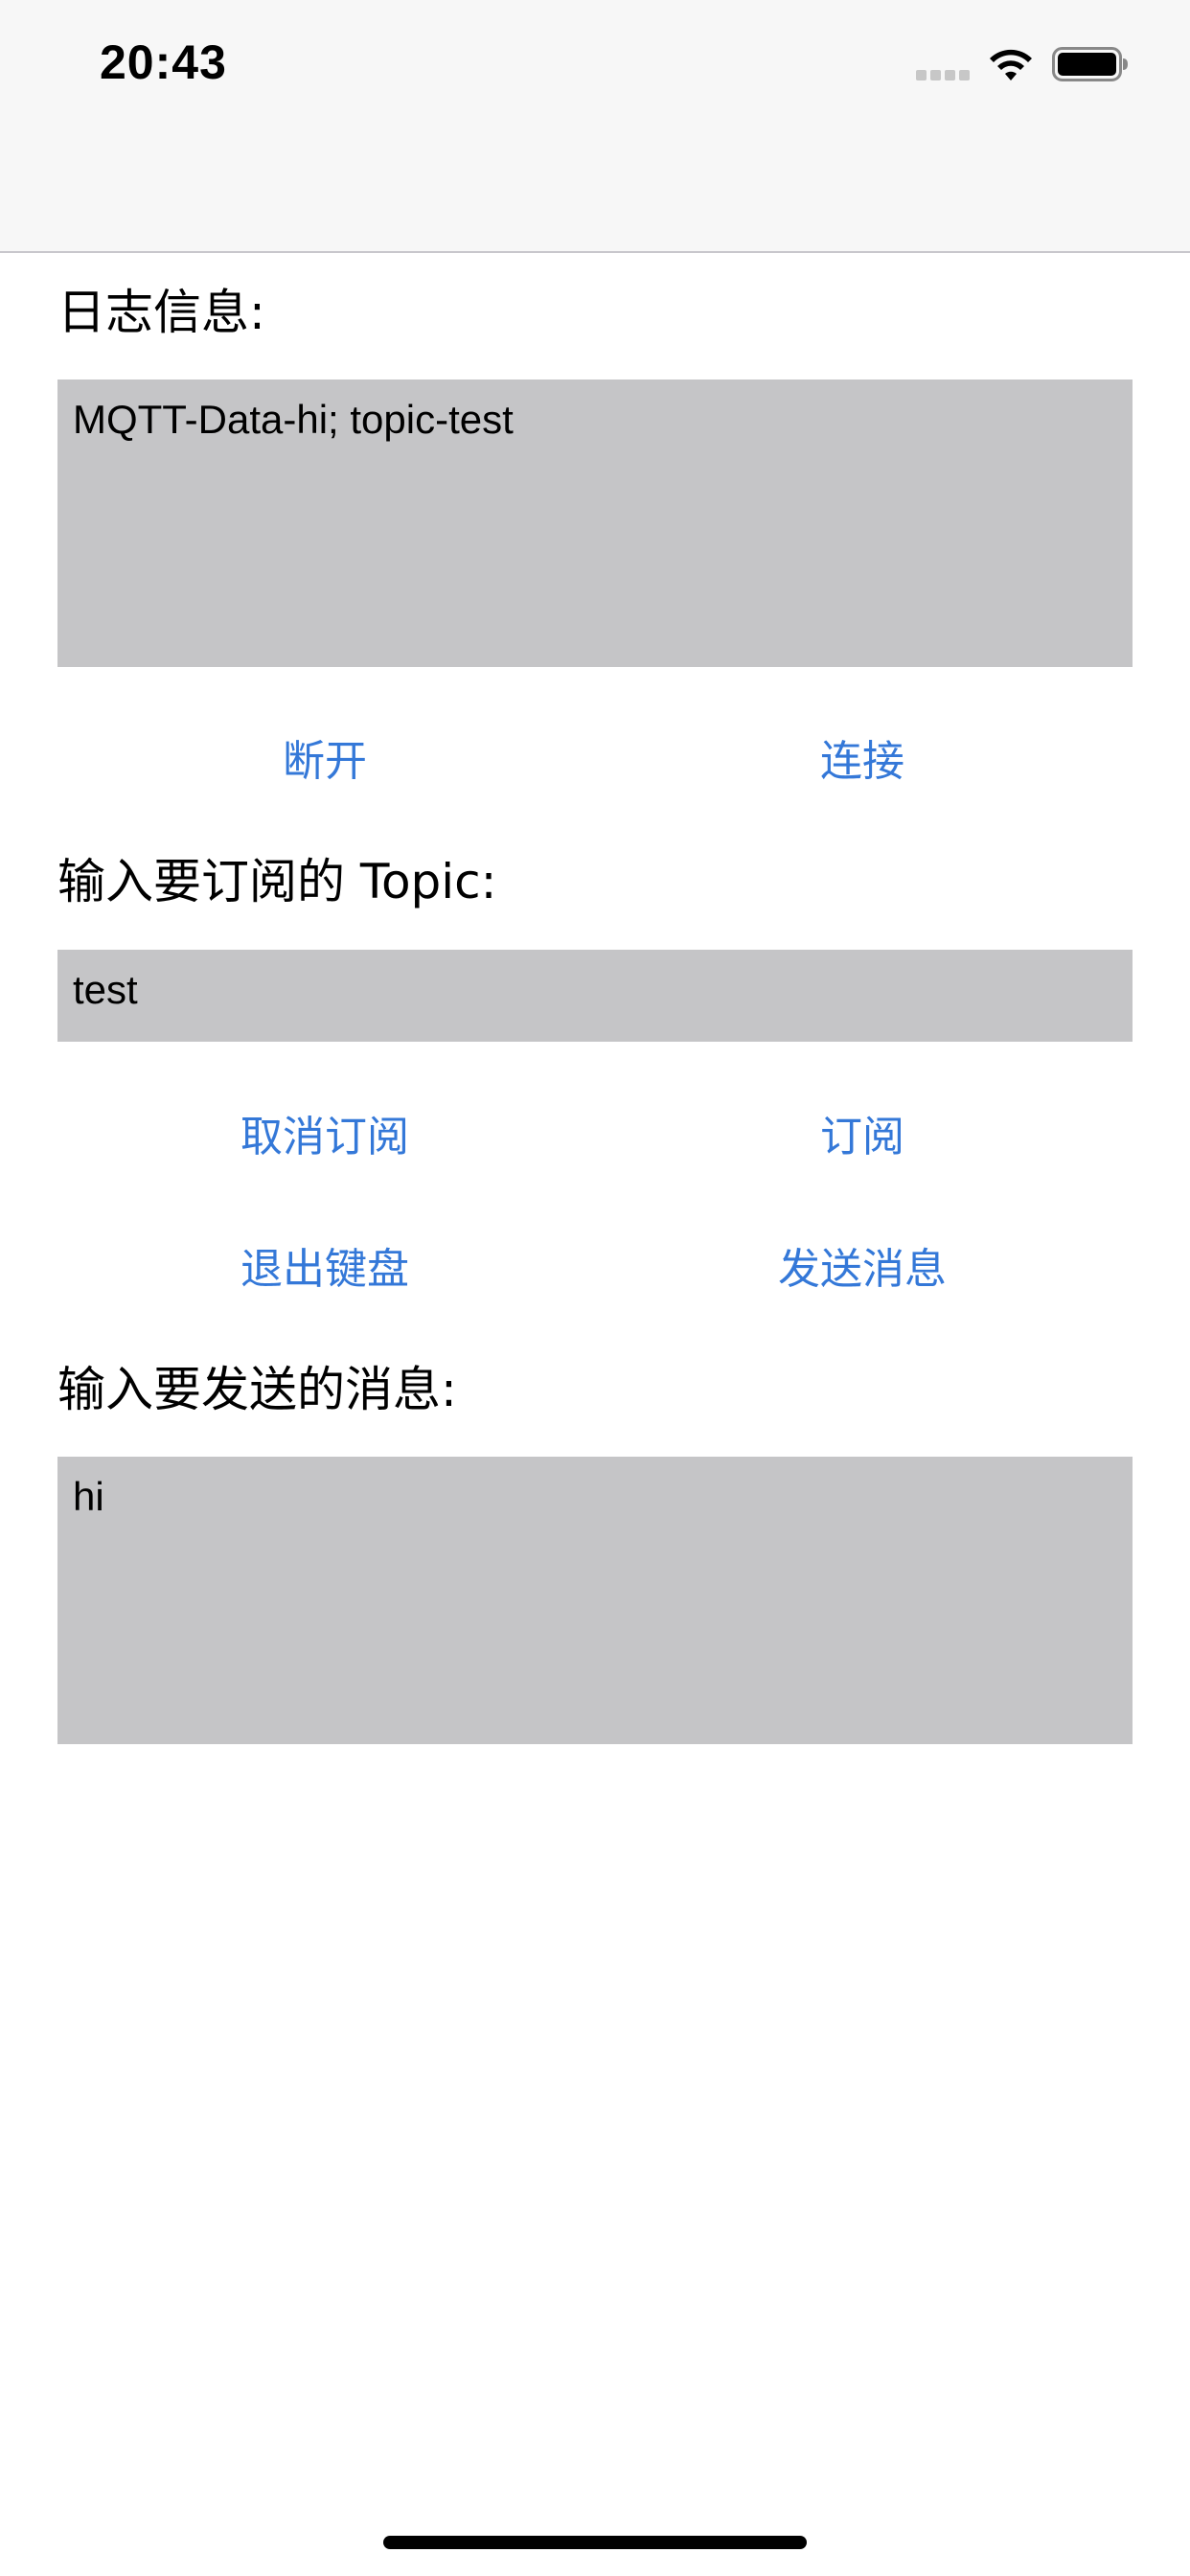  What do you see at coordinates (161, 312) in the screenshot?
I see `log-label: 日志信息:` at bounding box center [161, 312].